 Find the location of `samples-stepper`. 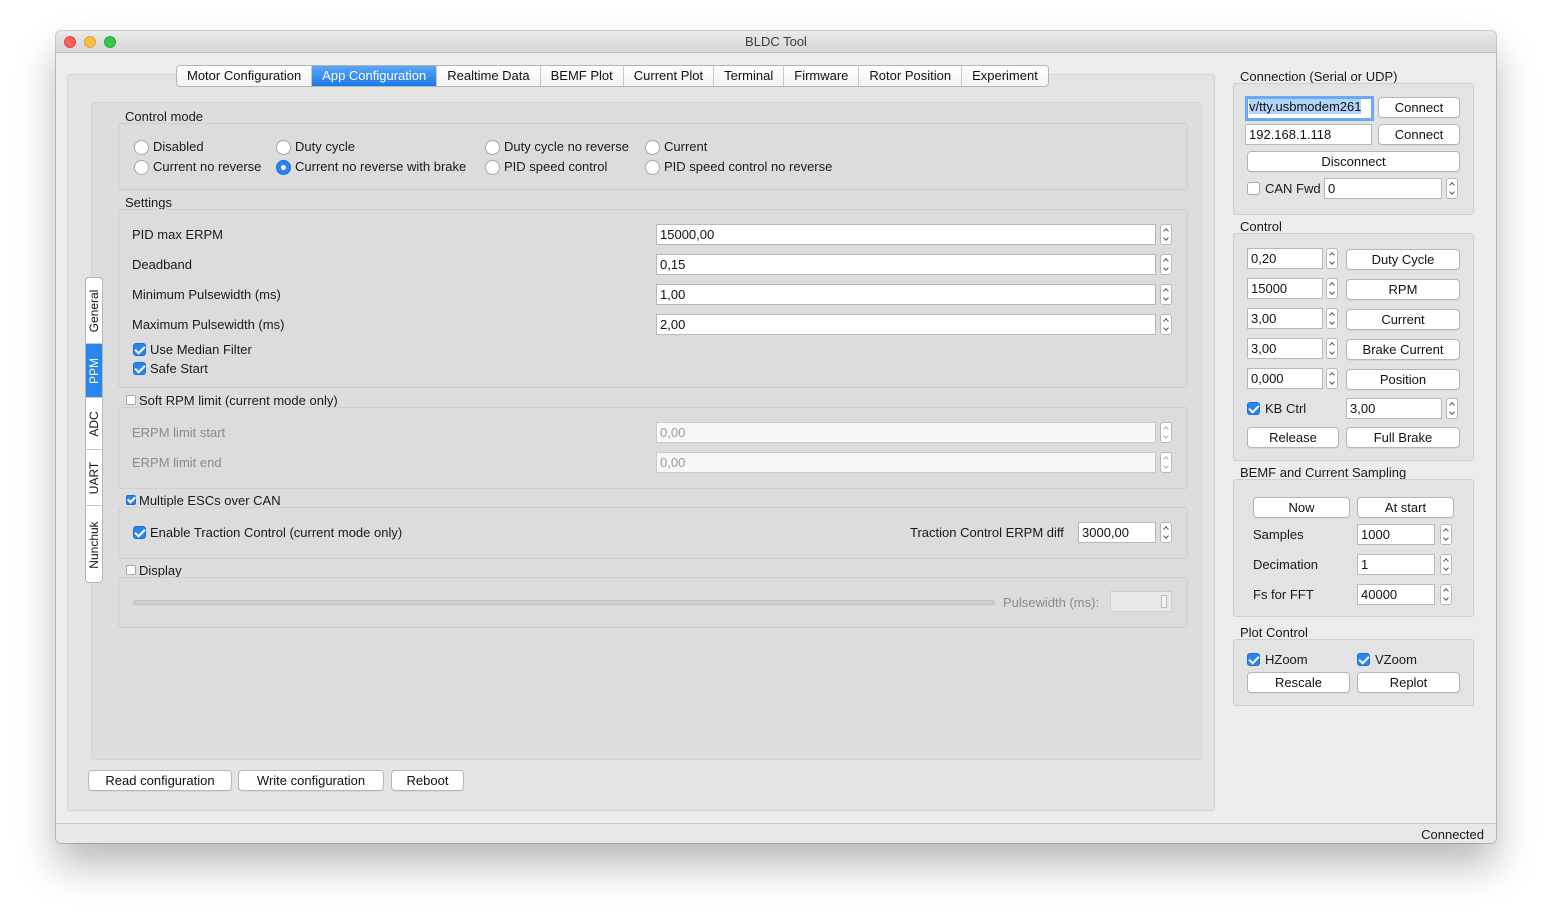

samples-stepper is located at coordinates (1446, 534).